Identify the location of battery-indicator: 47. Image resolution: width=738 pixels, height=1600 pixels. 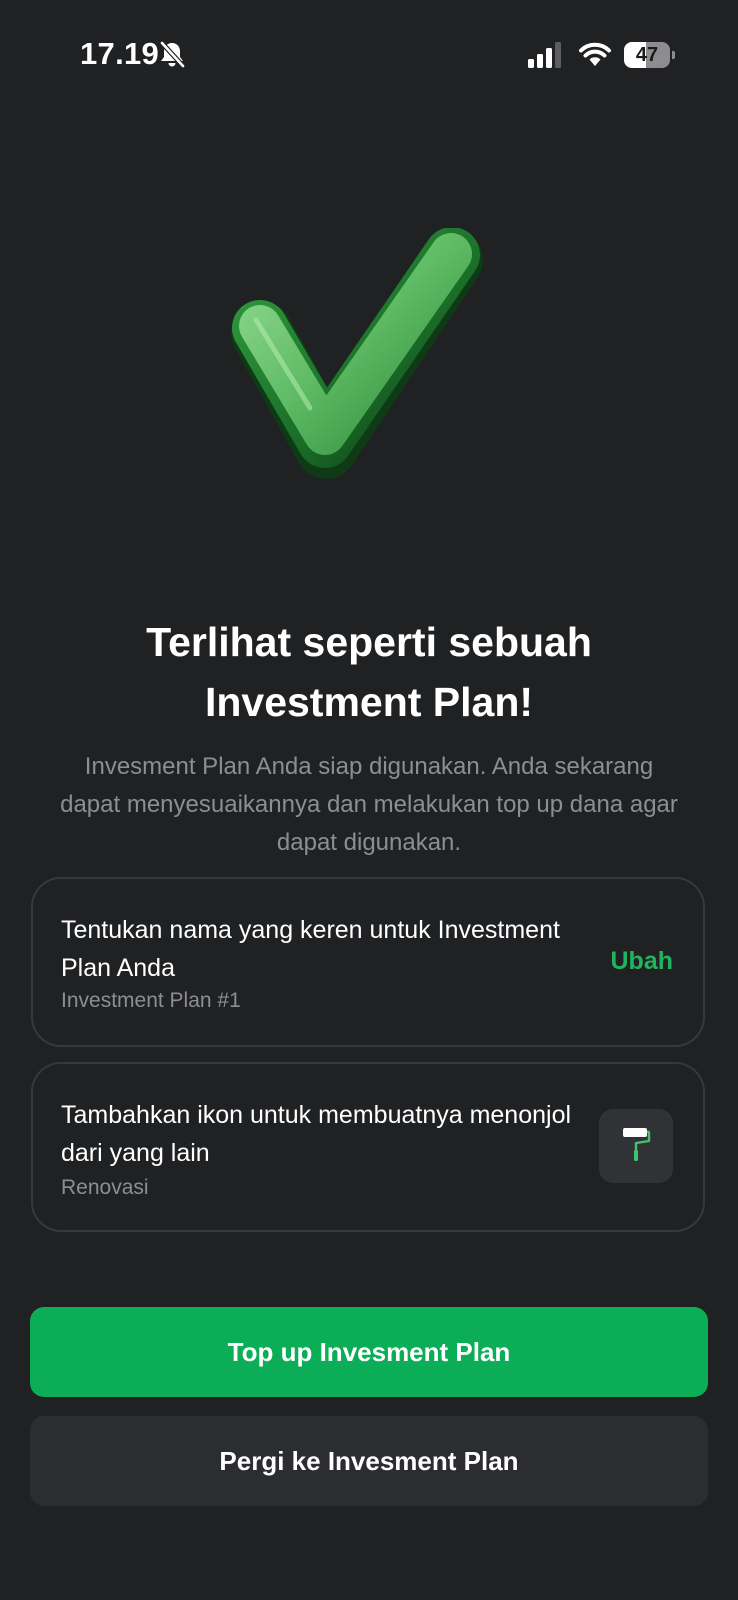
(650, 55).